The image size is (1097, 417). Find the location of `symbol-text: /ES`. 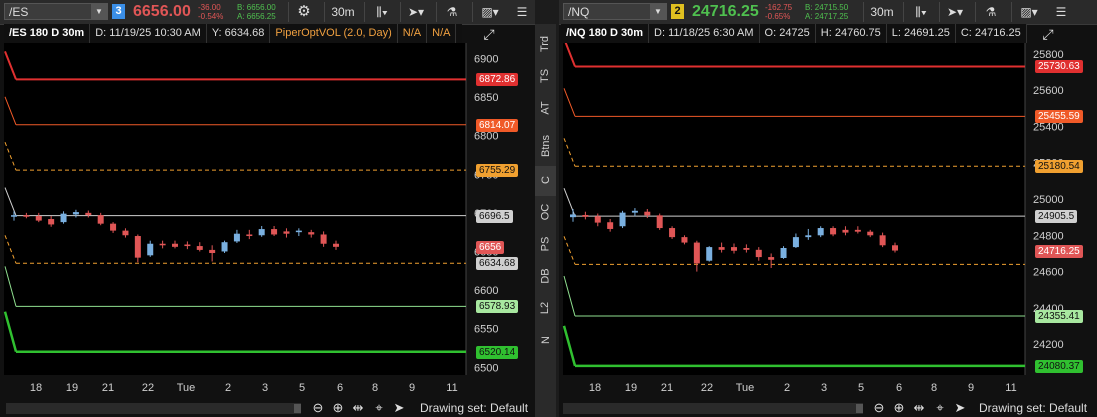

symbol-text: /ES is located at coordinates (19, 12).